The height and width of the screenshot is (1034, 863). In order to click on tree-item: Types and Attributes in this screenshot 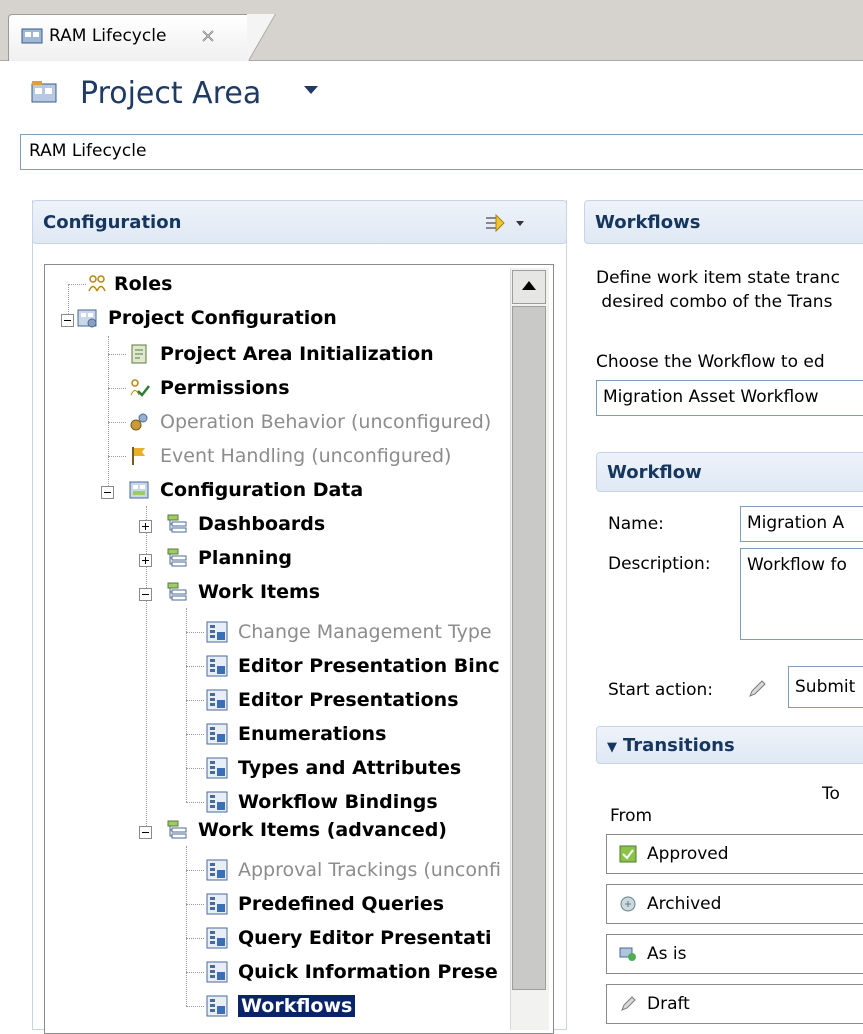, I will do `click(357, 768)`.